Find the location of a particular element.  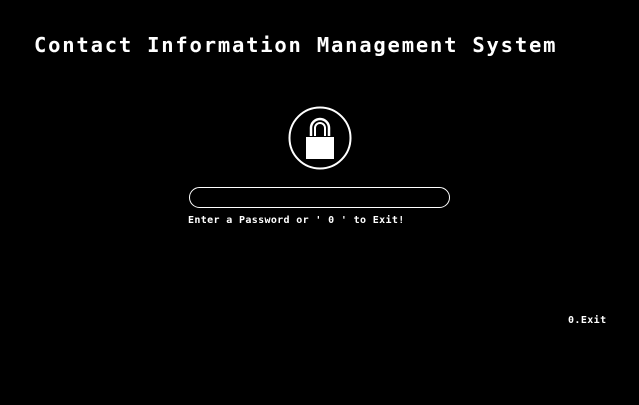

password-hint: Enter a Password or ' 0 ' to Exit! is located at coordinates (296, 220).